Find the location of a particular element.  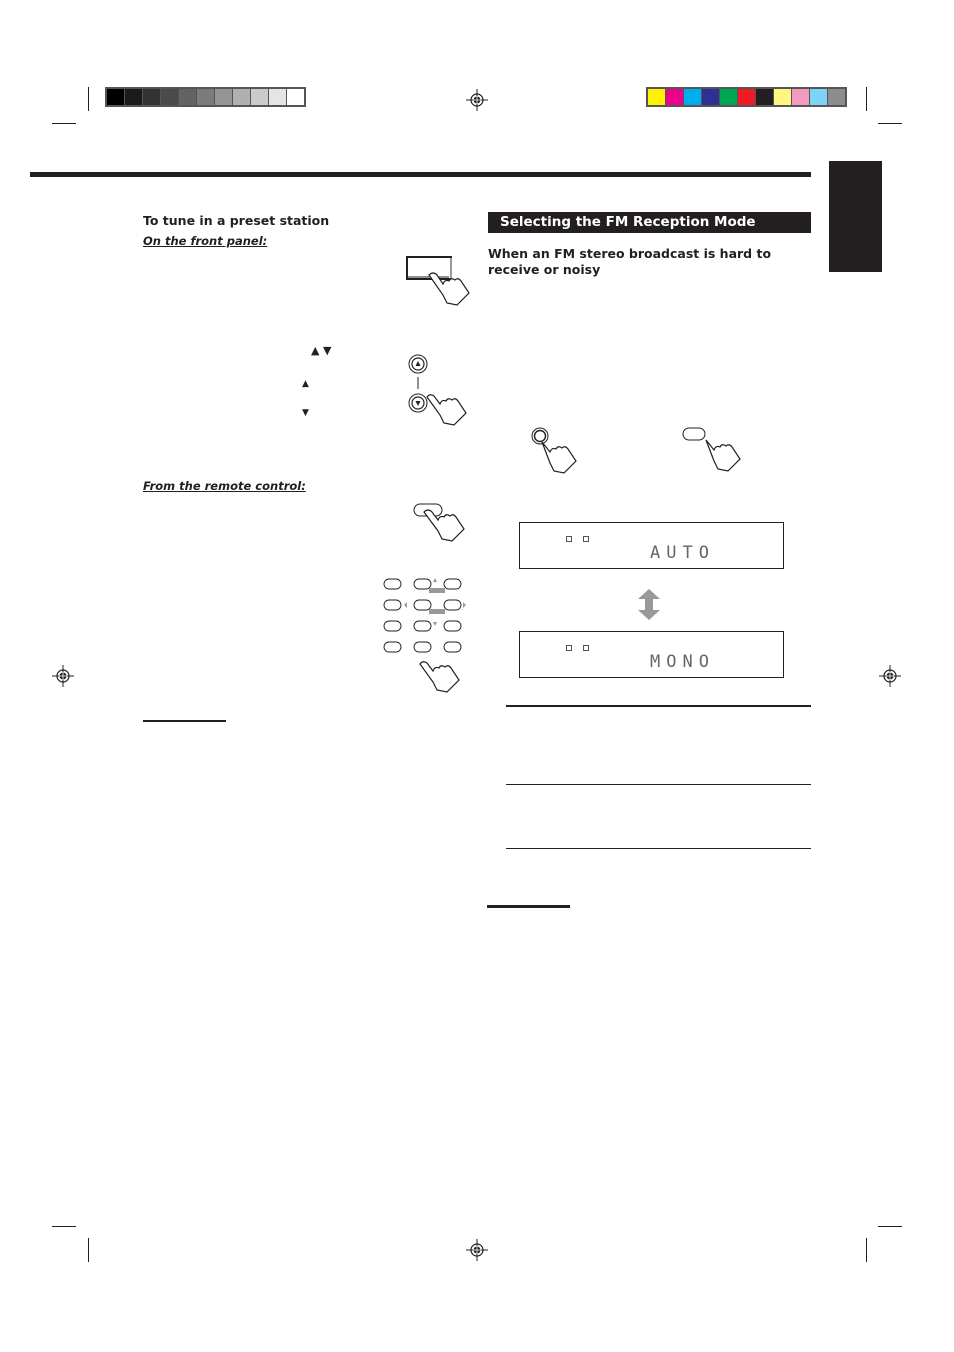

display-auto-panel: AUTO is located at coordinates (651, 545).